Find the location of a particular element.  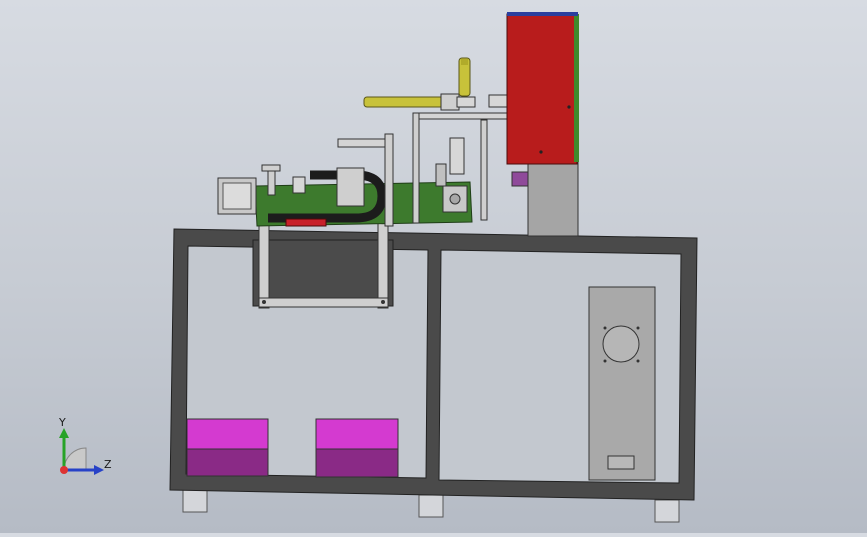

magenta-box-left is located at coordinates (227, 447).